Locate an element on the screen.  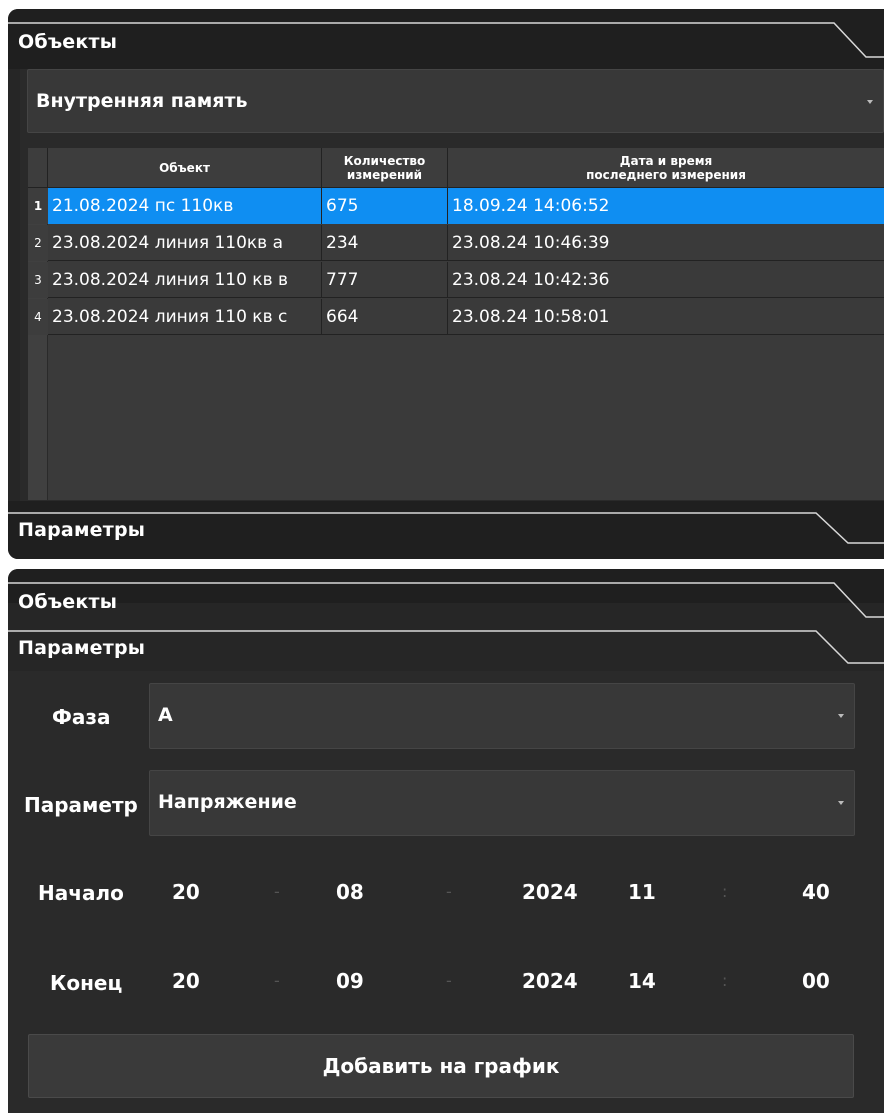
cell-count: 777 is located at coordinates (385, 280).